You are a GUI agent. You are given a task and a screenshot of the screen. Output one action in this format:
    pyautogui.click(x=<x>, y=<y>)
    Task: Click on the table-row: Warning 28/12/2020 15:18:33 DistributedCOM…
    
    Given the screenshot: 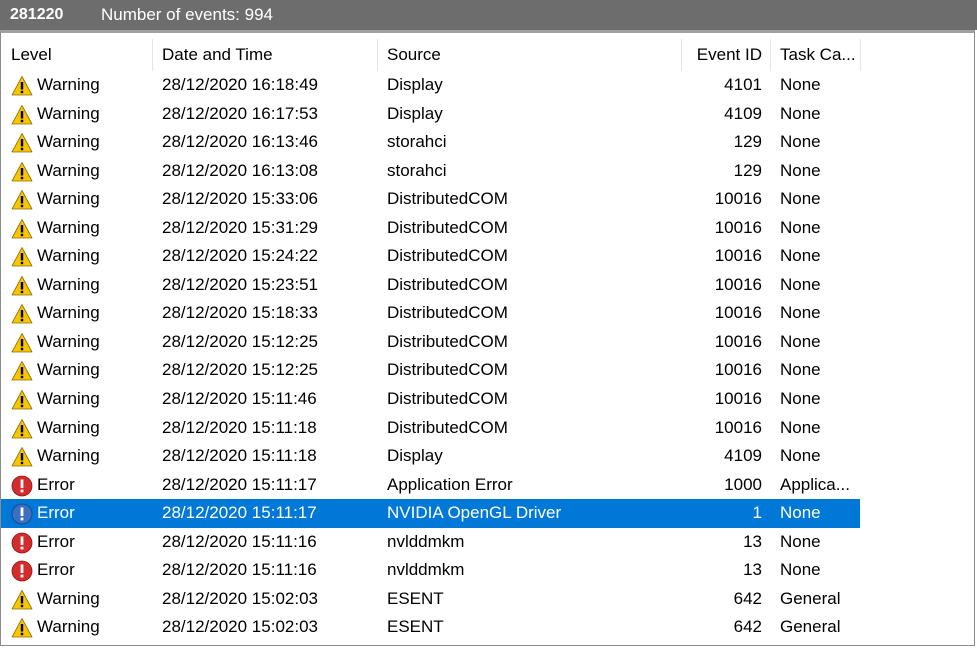 What is the action you would take?
    pyautogui.click(x=487, y=313)
    